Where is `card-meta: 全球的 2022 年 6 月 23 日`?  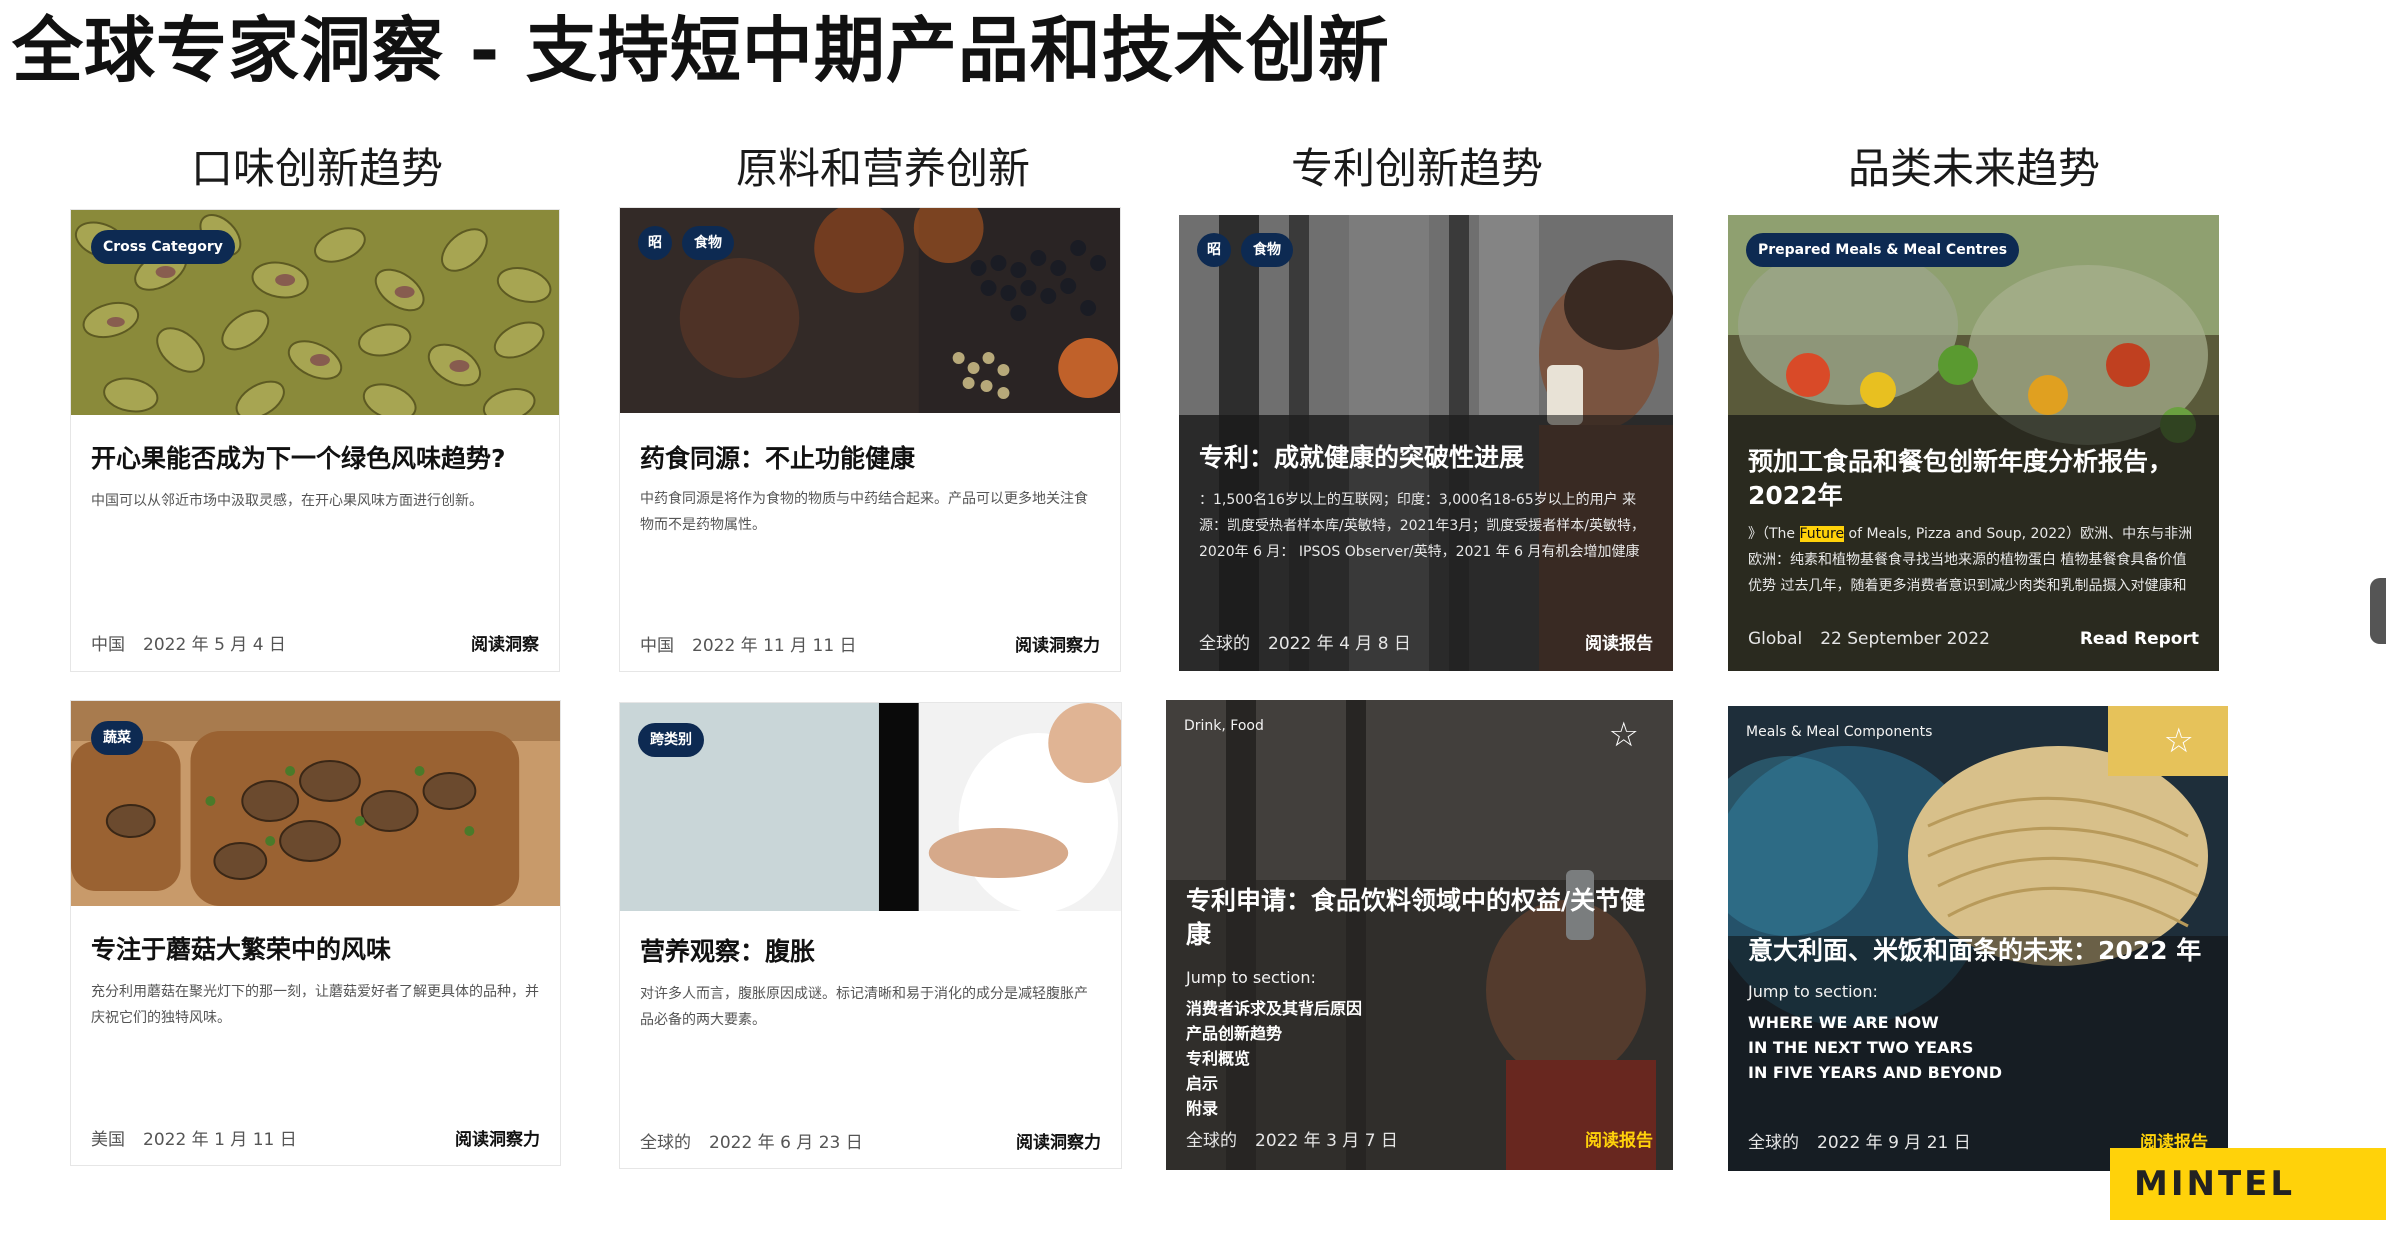
card-meta: 全球的 2022 年 6 月 23 日 is located at coordinates (751, 1140).